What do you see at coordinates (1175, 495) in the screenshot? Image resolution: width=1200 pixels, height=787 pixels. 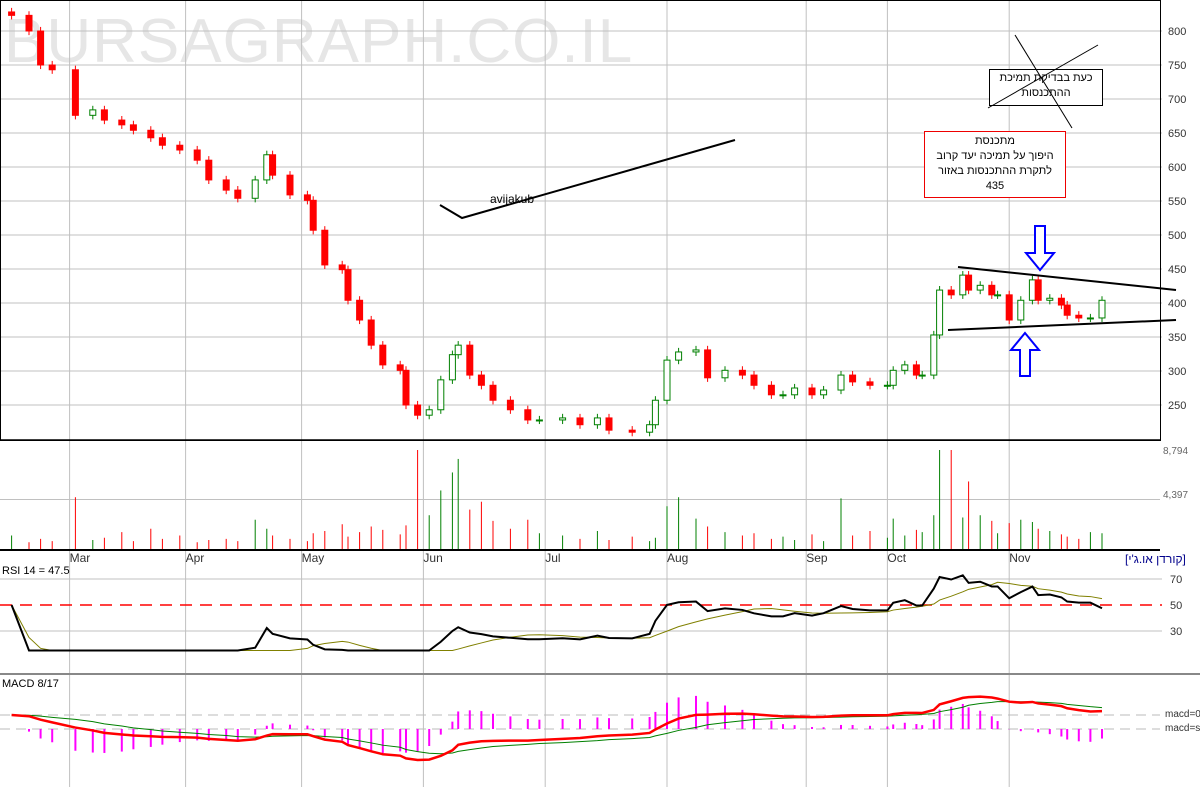 I see `volume-tick-label: 4,397` at bounding box center [1175, 495].